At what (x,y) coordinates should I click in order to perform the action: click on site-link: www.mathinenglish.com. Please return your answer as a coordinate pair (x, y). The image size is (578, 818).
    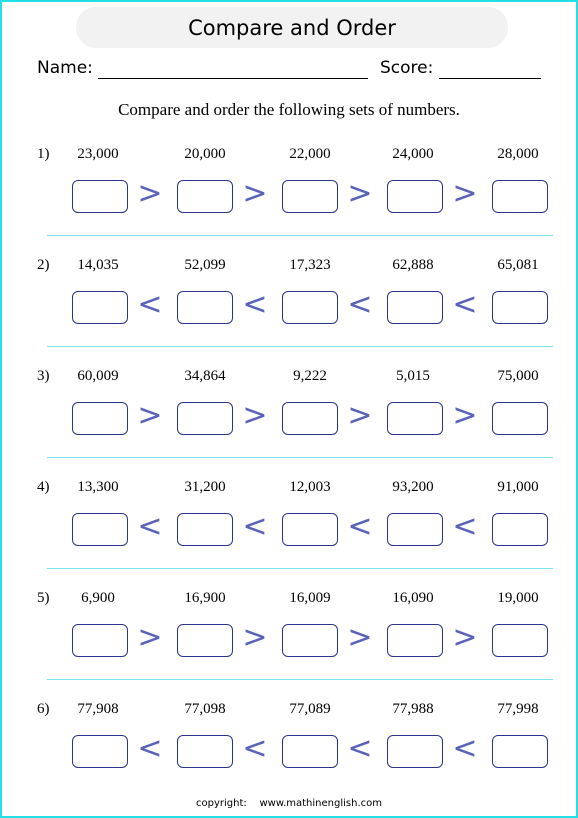
    Looking at the image, I should click on (320, 803).